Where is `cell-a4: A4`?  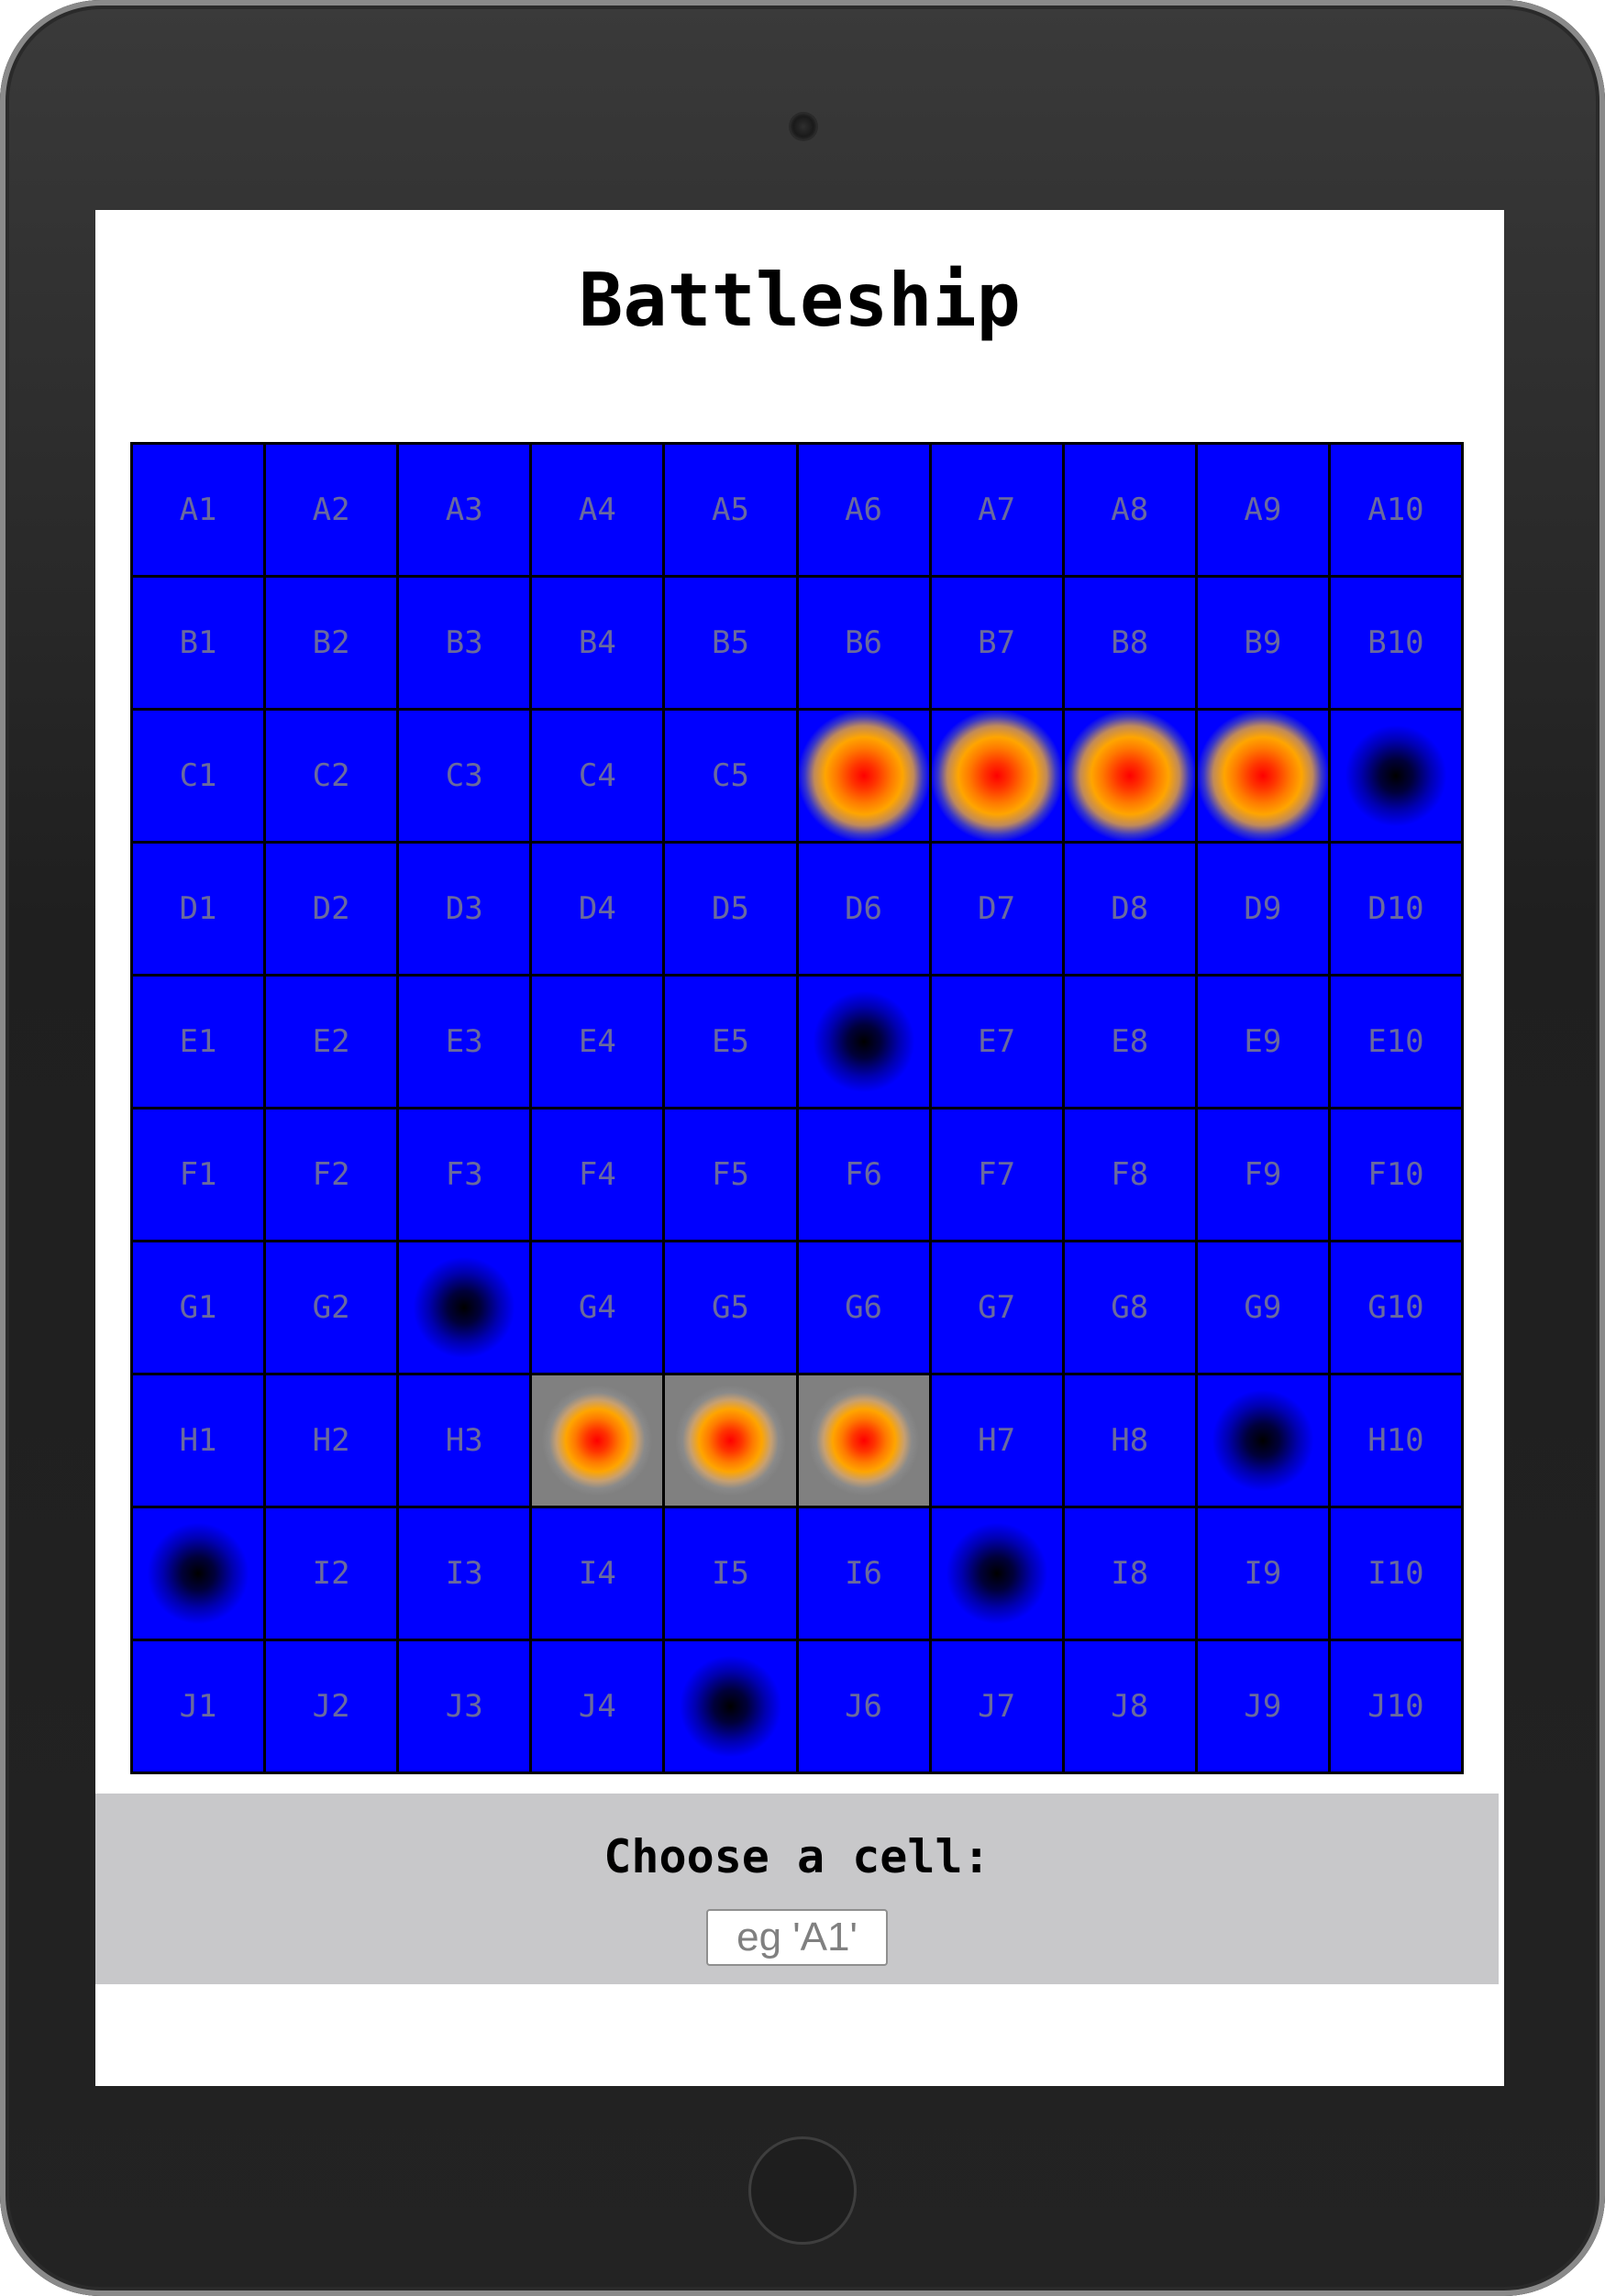
cell-a4: A4 is located at coordinates (597, 510).